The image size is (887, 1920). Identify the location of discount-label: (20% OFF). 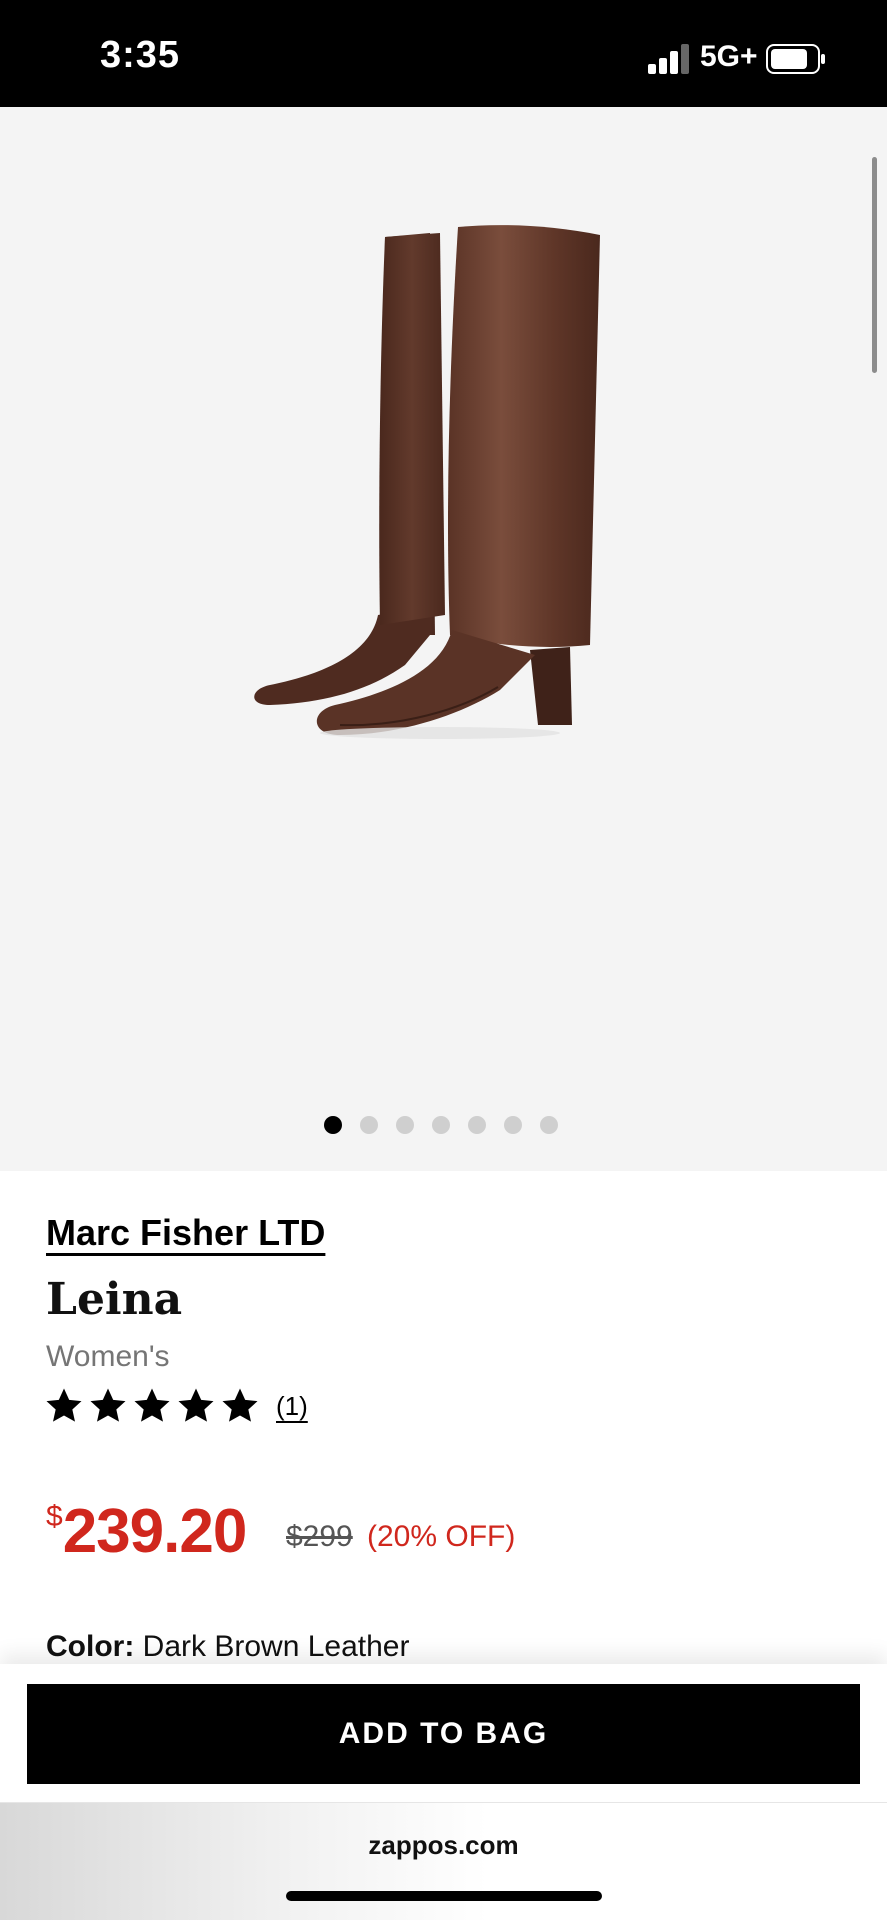
(441, 1536).